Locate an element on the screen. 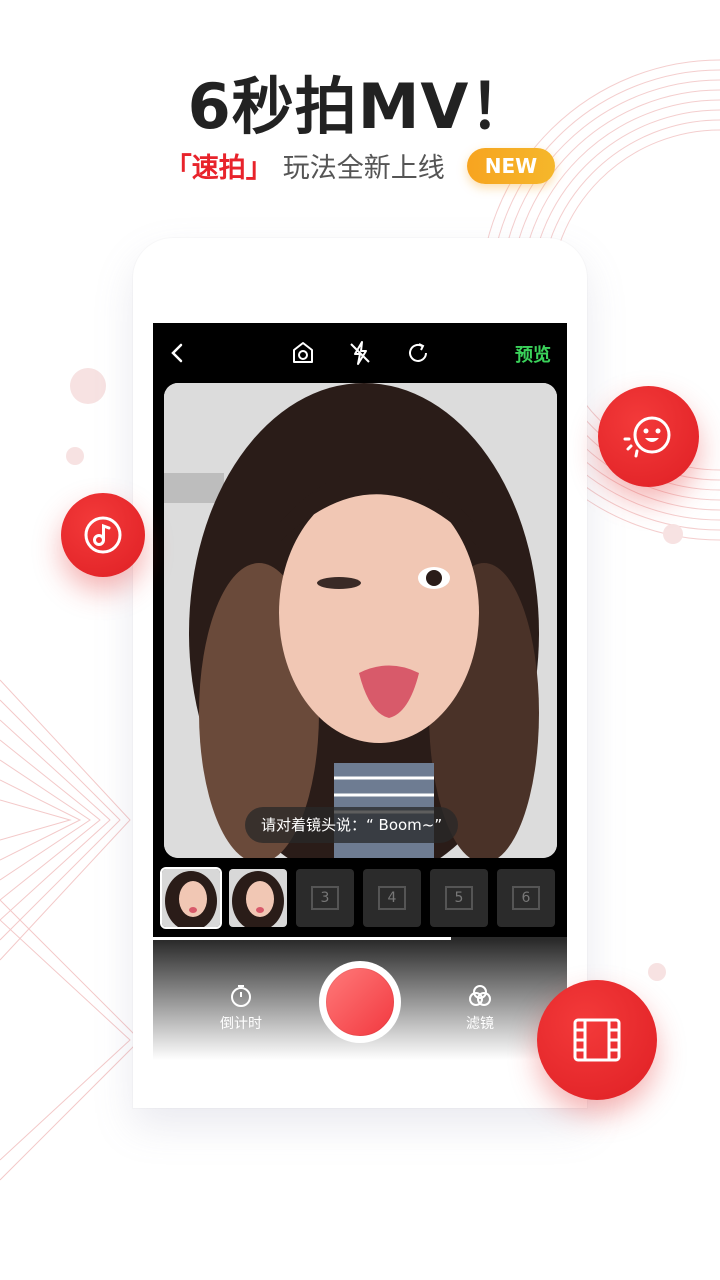  slot-number: 4 is located at coordinates (392, 898).